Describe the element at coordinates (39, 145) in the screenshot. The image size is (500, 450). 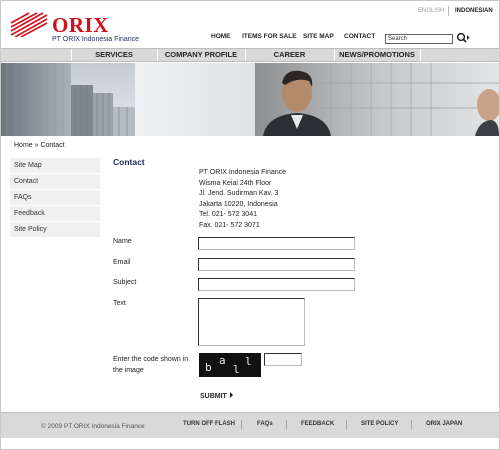
I see `breadcrumb: Home » Contact` at that location.